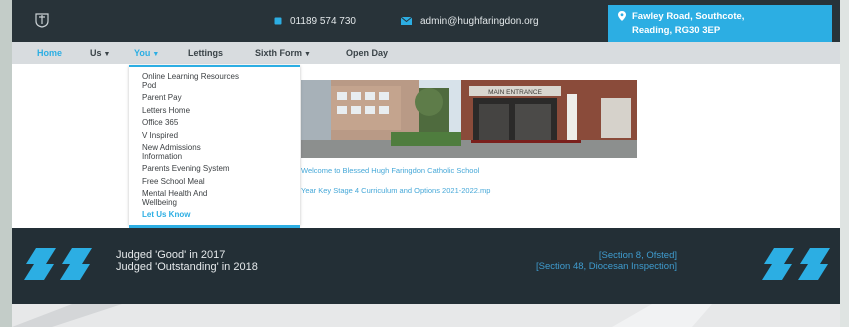  Describe the element at coordinates (162, 156) in the screenshot. I see `dropdown-item-new-admissions-l2: Information` at that location.